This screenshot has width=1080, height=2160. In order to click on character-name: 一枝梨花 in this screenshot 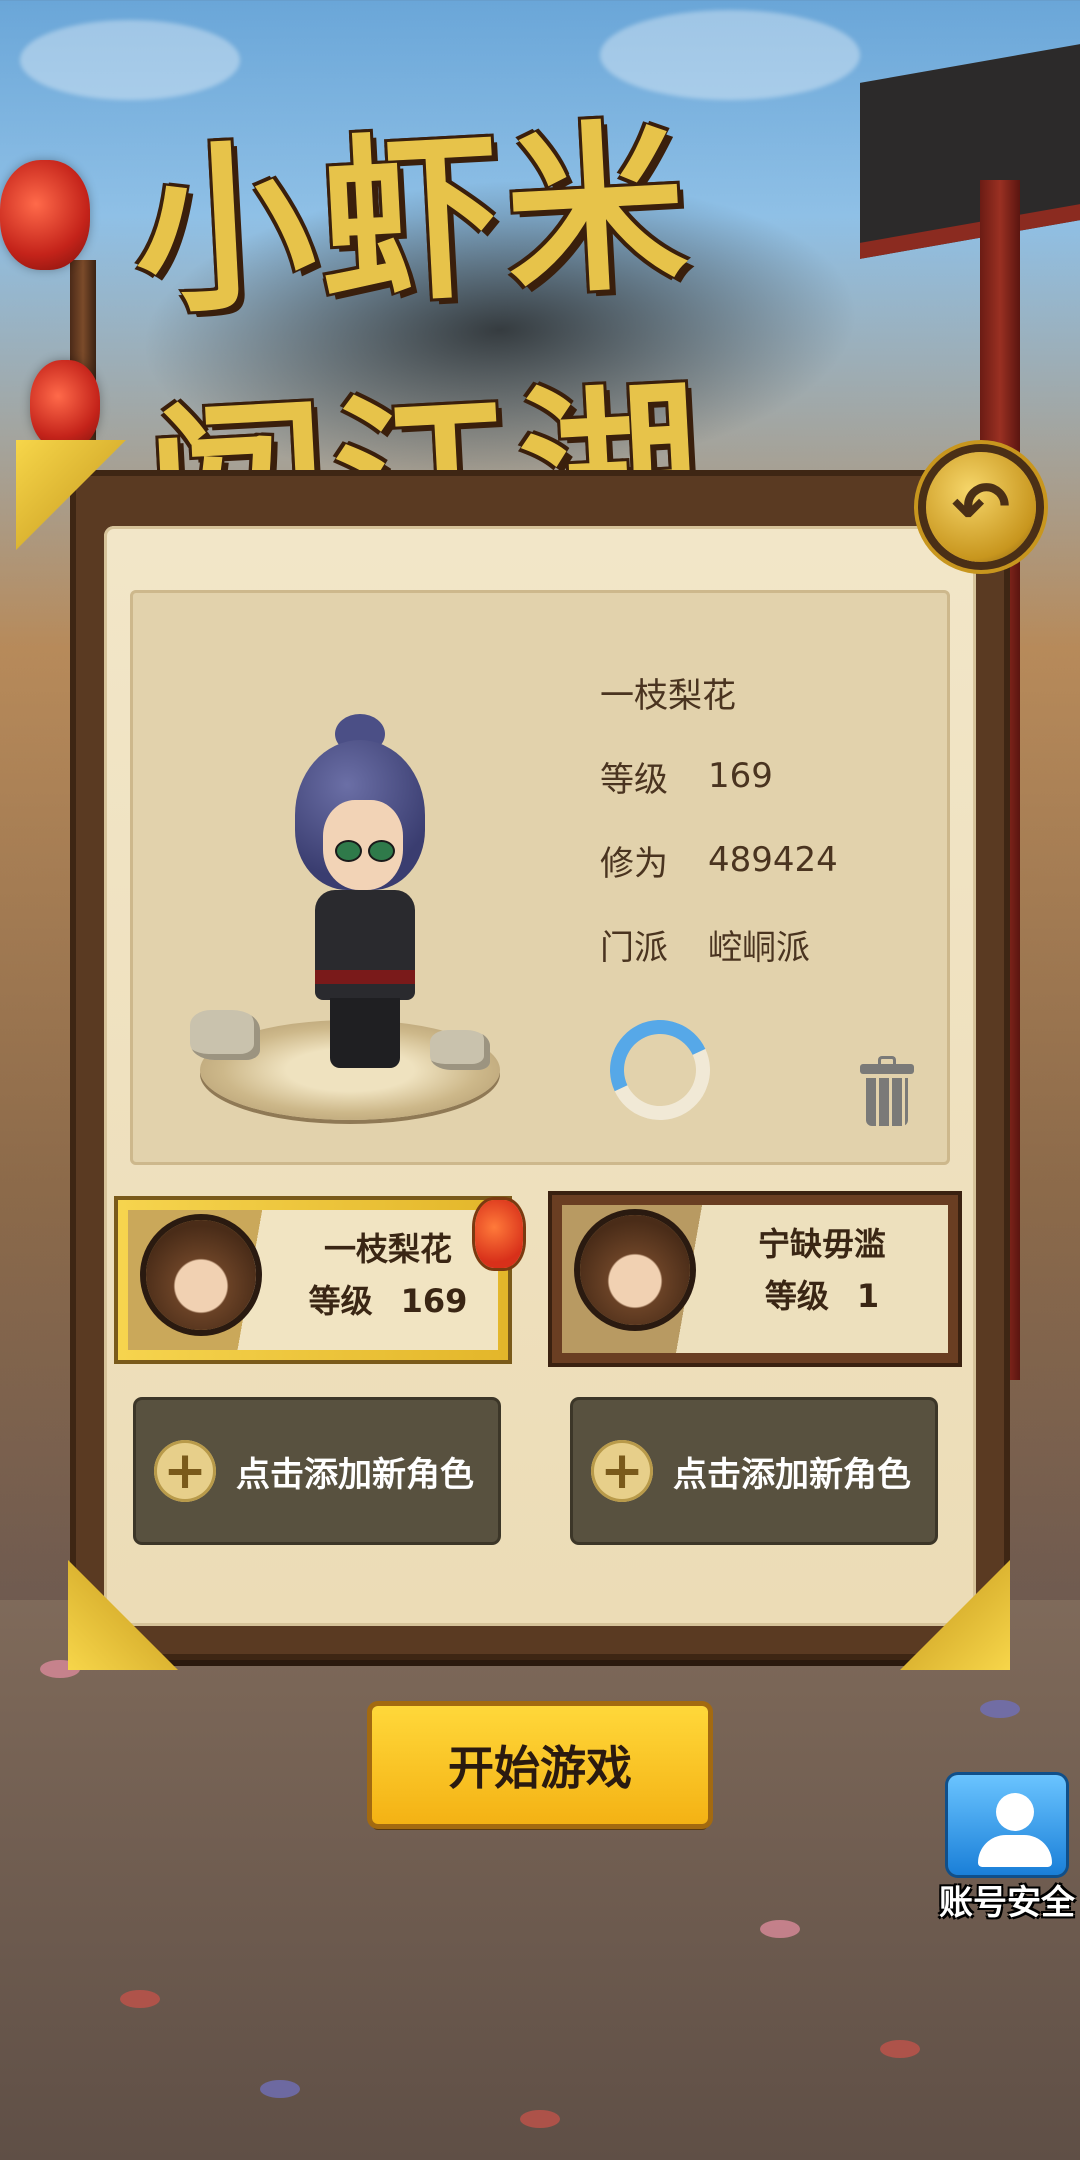, I will do `click(668, 695)`.